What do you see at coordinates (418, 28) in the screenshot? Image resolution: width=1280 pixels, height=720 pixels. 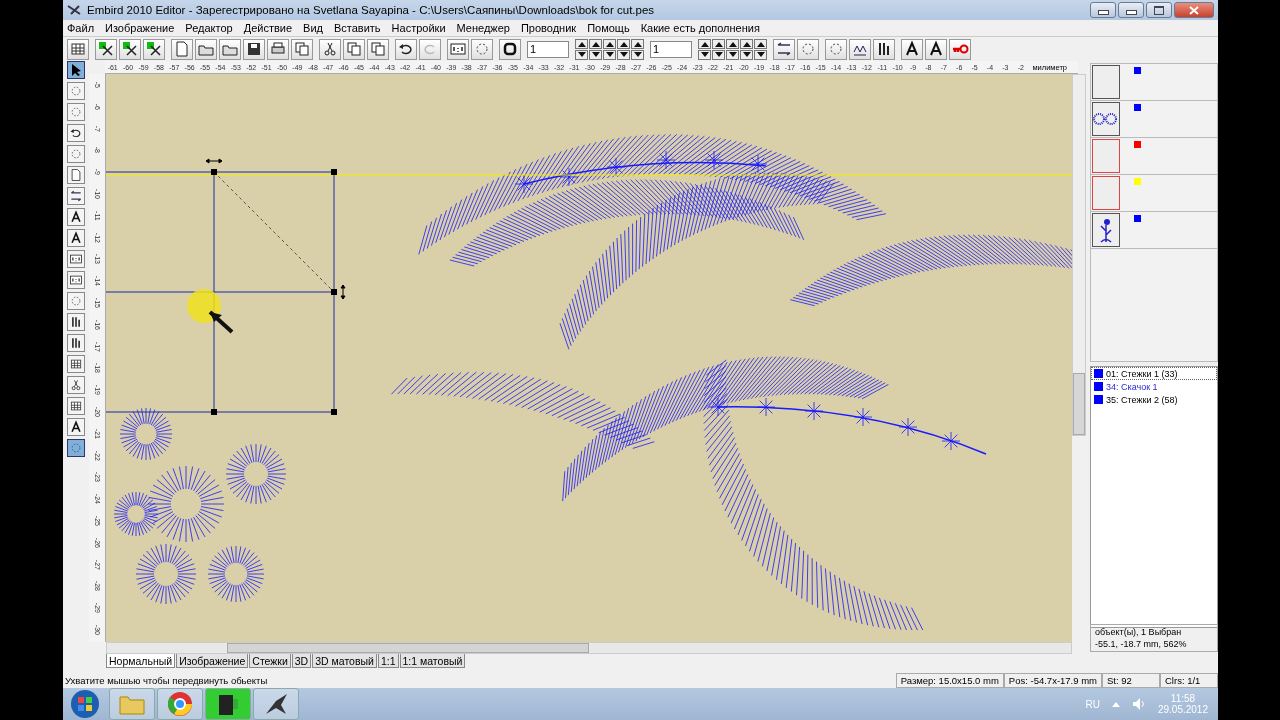 I see `menu-item: Настройки` at bounding box center [418, 28].